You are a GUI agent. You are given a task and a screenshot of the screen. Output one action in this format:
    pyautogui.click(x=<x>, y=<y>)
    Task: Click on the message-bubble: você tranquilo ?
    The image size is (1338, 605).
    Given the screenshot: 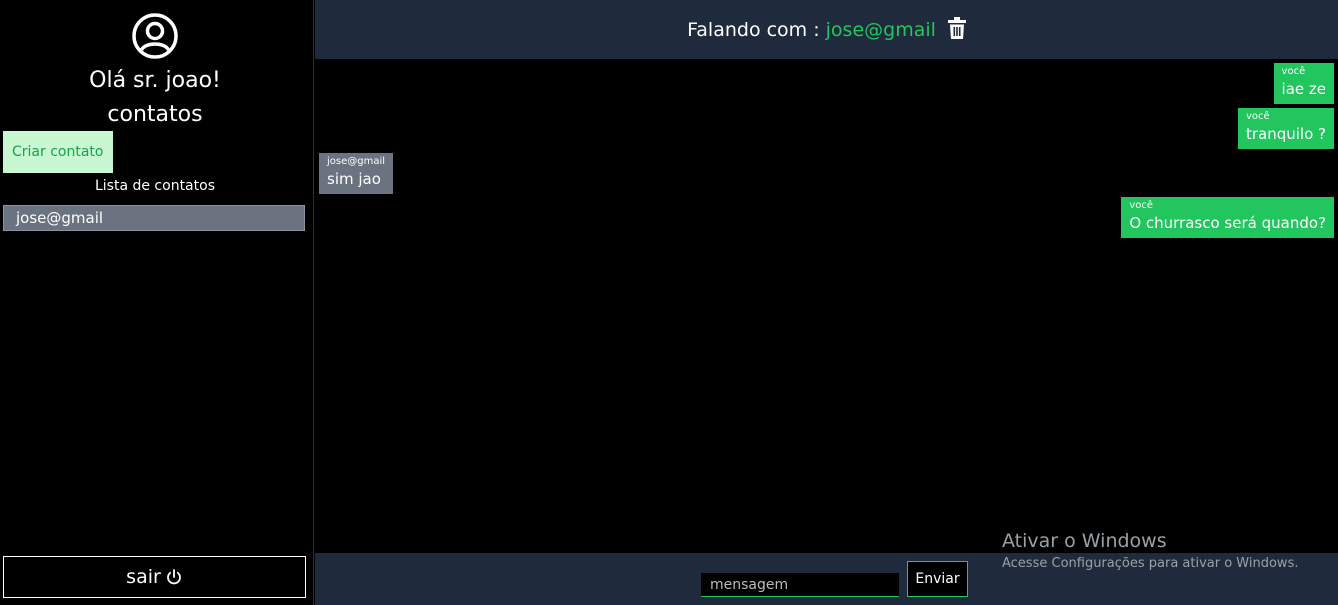 What is the action you would take?
    pyautogui.click(x=1285, y=128)
    